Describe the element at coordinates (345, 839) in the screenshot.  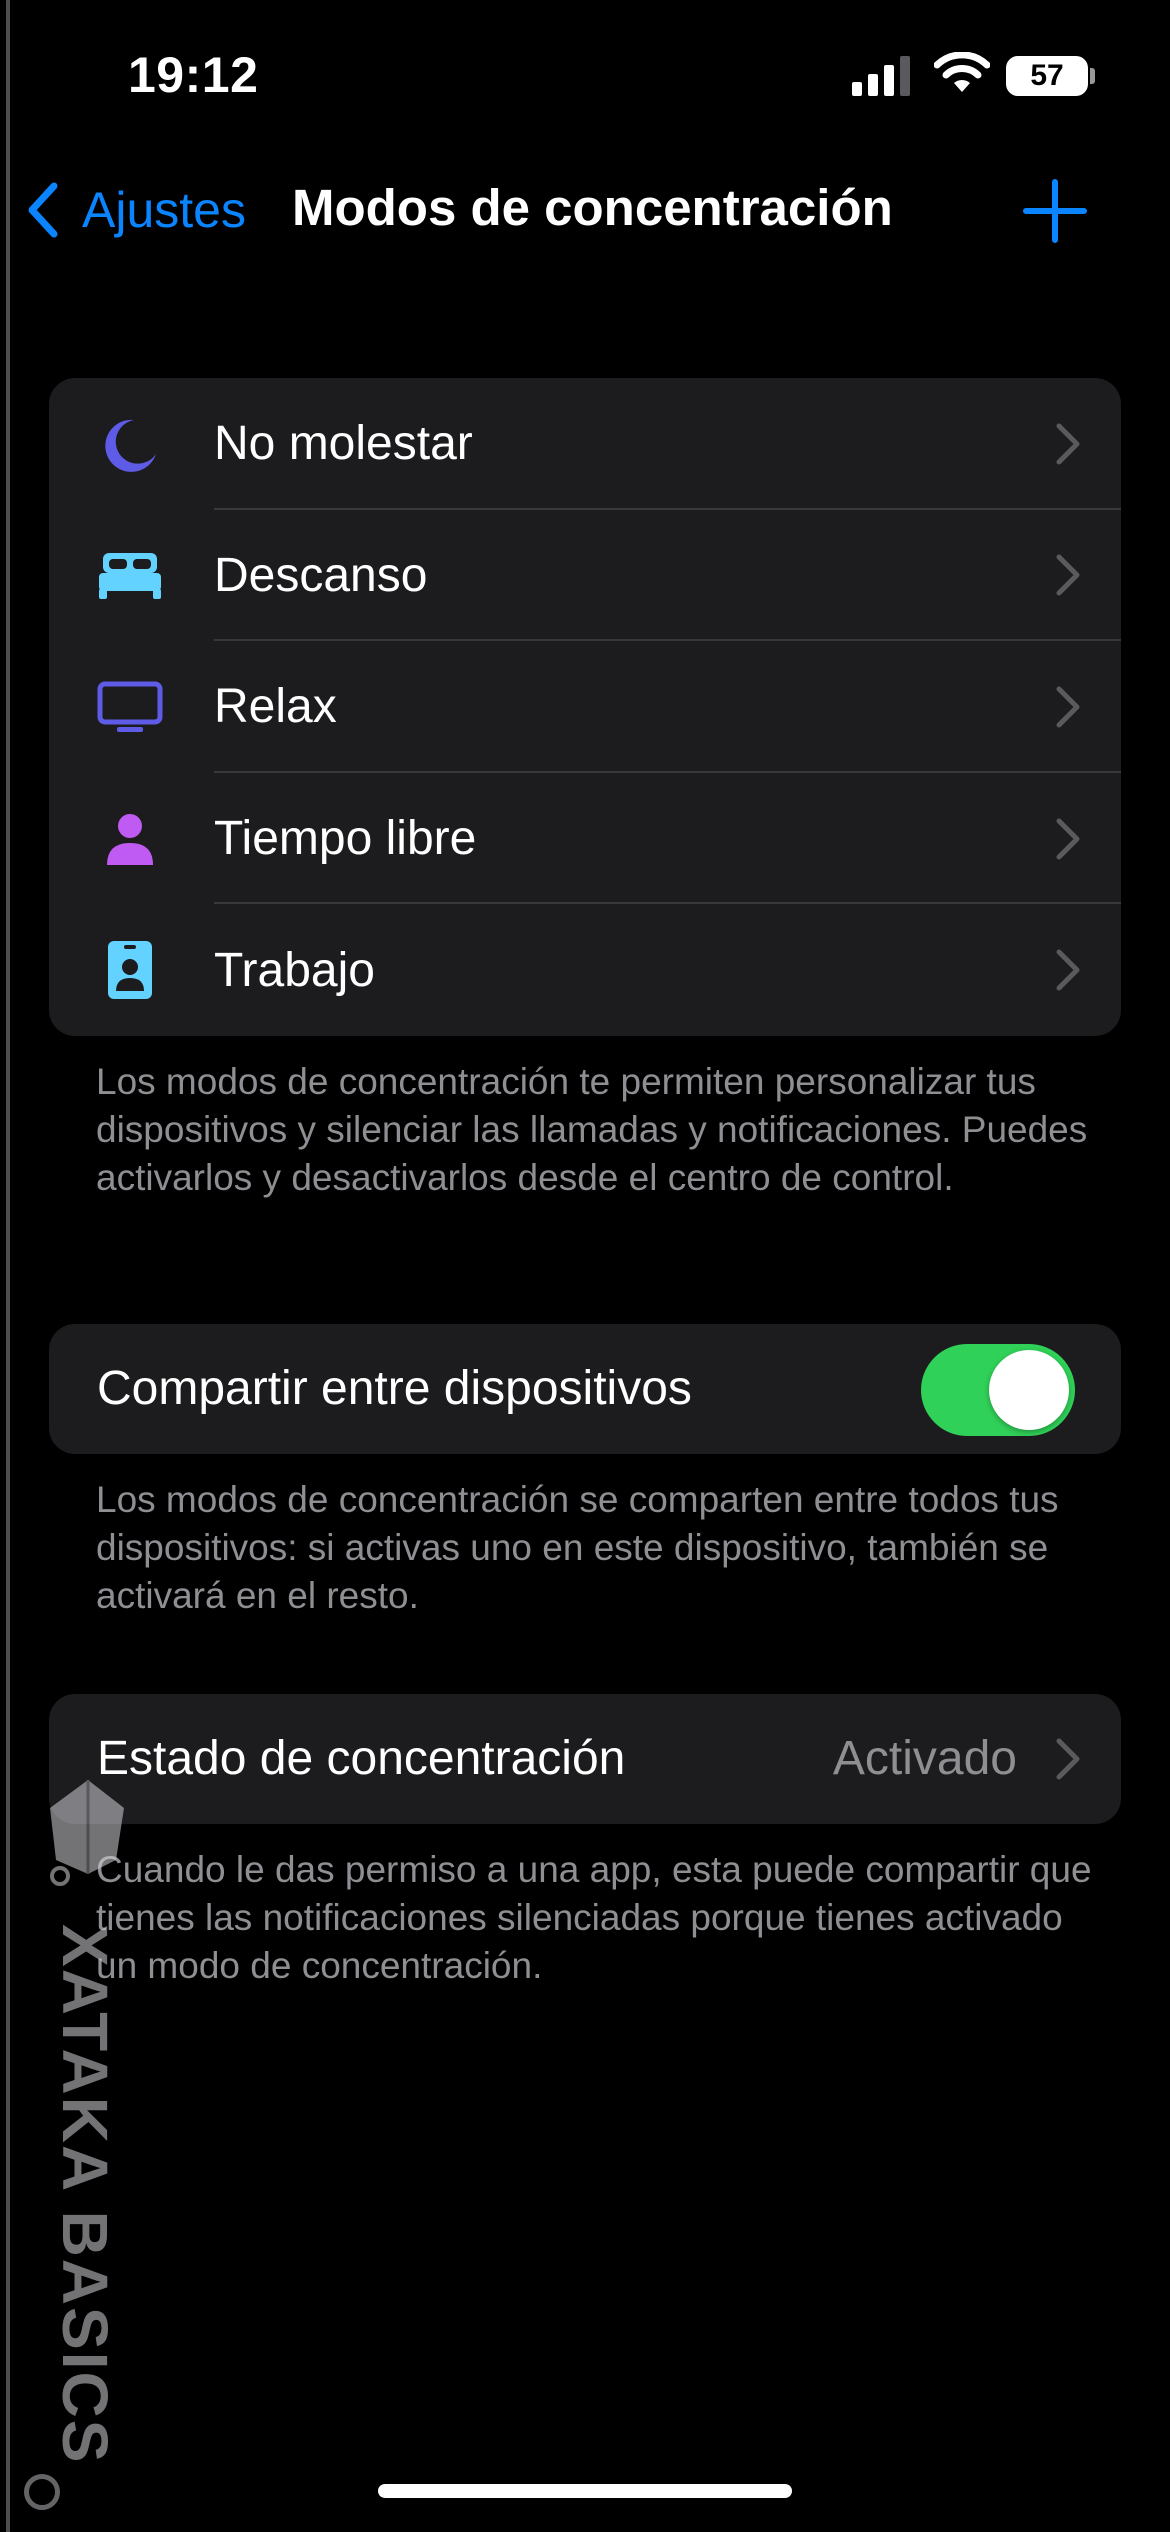
I see `mode-label: Tiempo libre` at that location.